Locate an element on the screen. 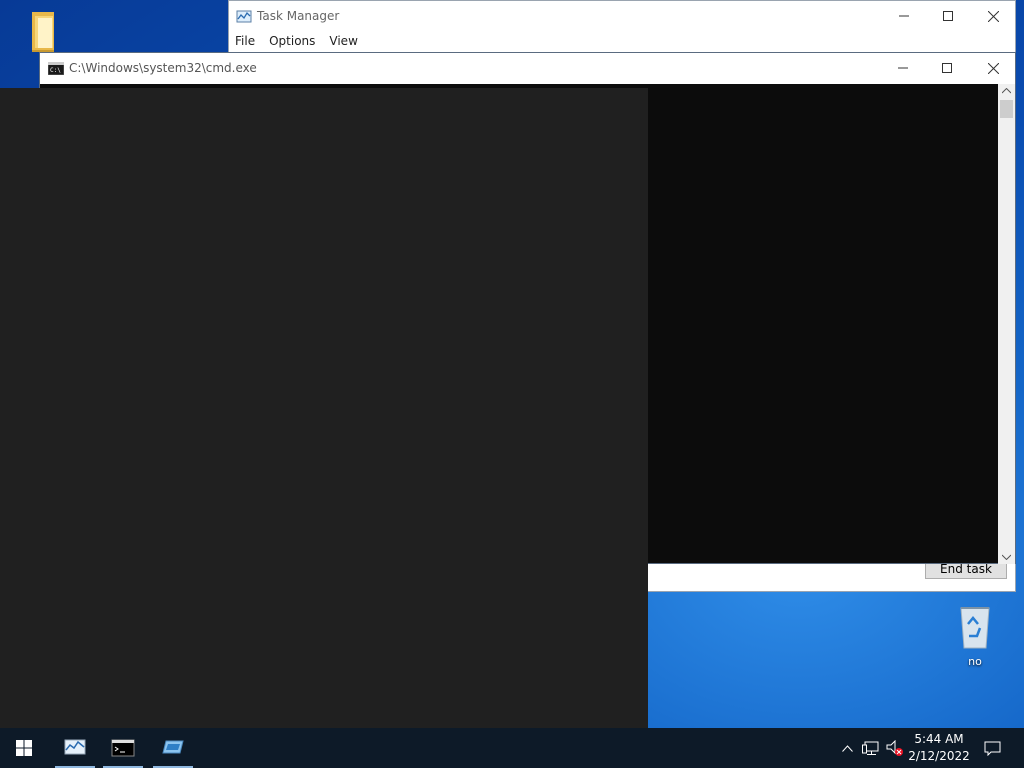 The image size is (1024, 768). task-manager-close-button is located at coordinates (993, 16).